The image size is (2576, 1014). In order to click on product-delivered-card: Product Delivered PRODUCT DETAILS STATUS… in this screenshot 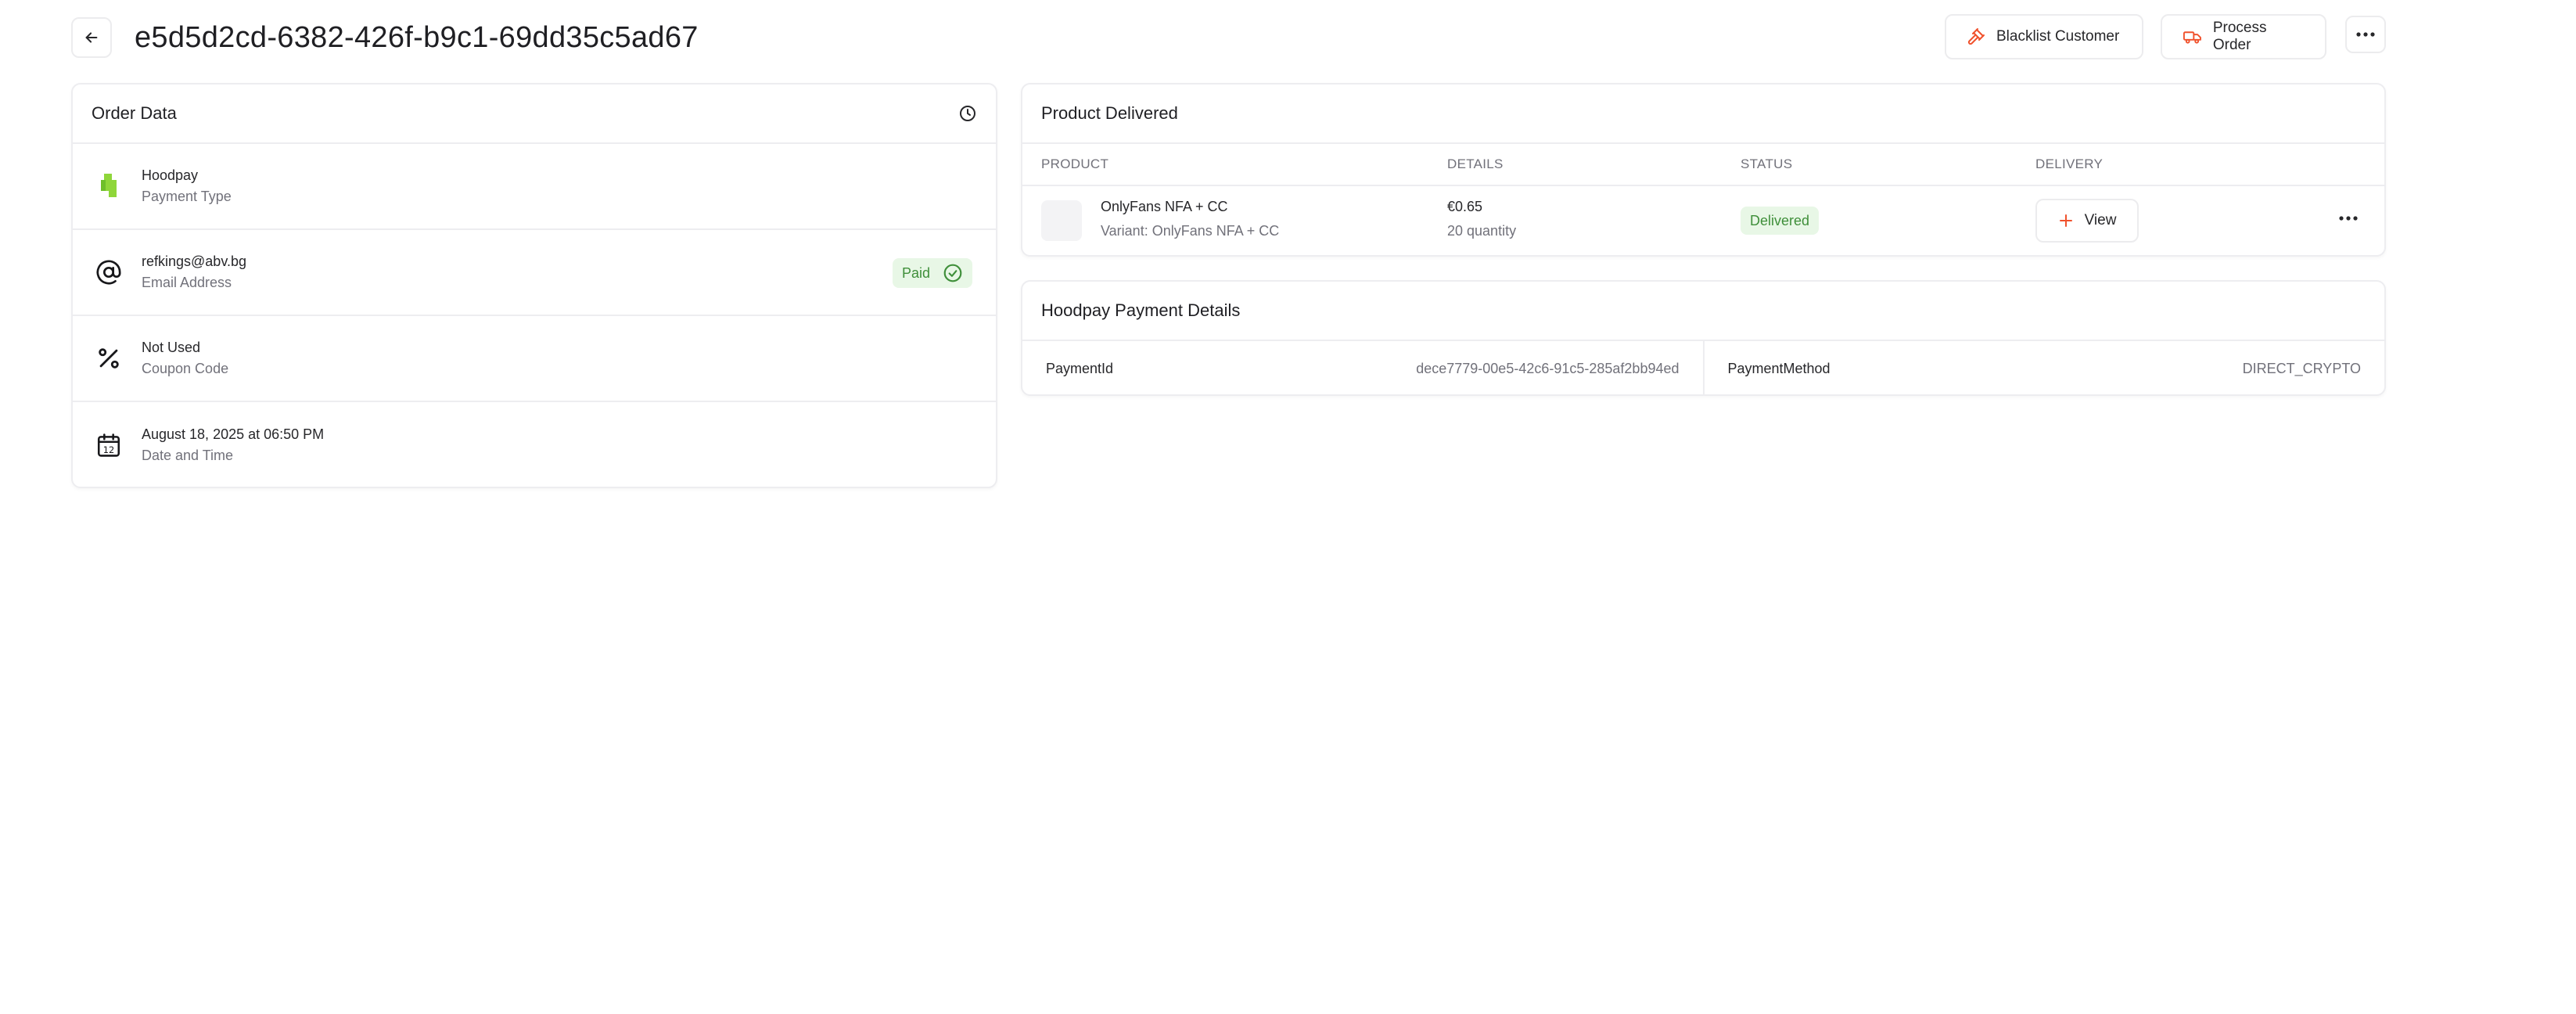, I will do `click(1704, 170)`.